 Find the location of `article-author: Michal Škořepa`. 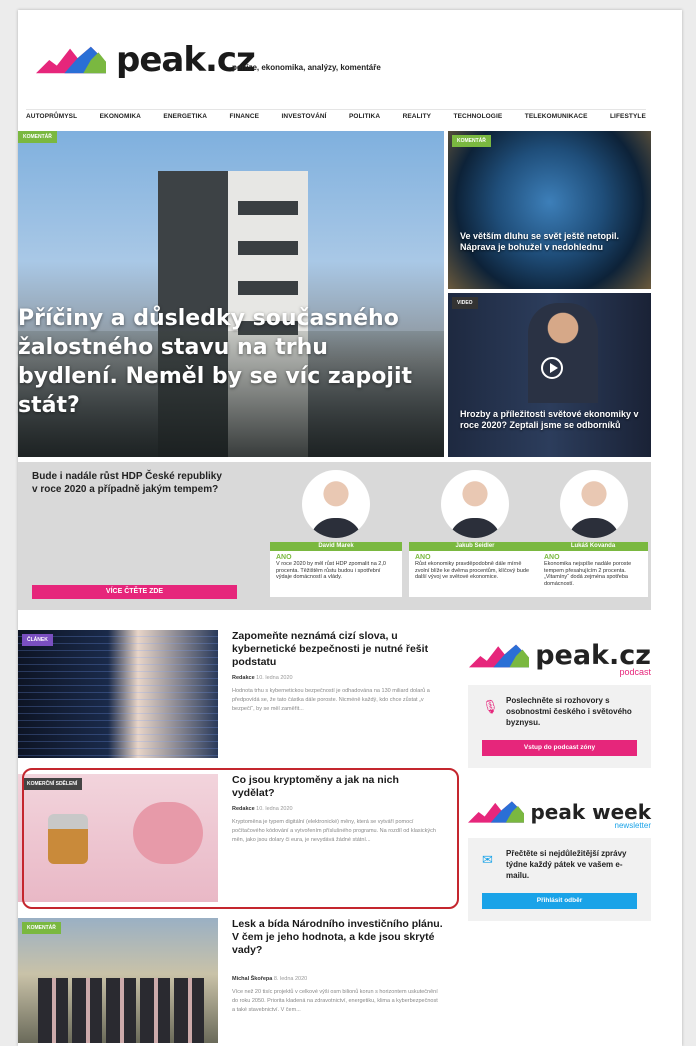

article-author: Michal Škořepa is located at coordinates (252, 979).